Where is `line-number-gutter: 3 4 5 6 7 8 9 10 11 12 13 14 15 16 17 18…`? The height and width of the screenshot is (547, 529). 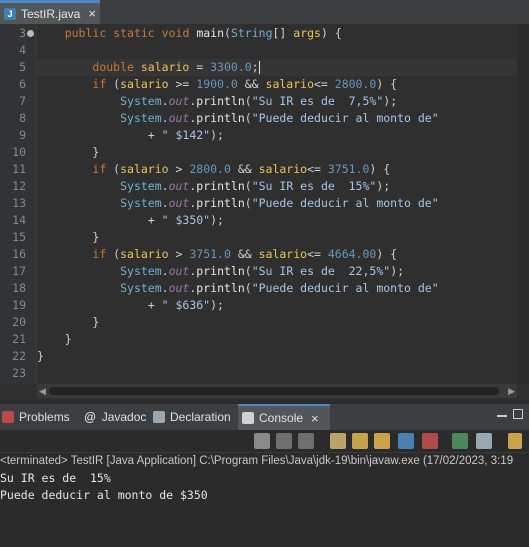 line-number-gutter: 3 4 5 6 7 8 9 10 11 12 13 14 15 16 17 18… is located at coordinates (18, 204).